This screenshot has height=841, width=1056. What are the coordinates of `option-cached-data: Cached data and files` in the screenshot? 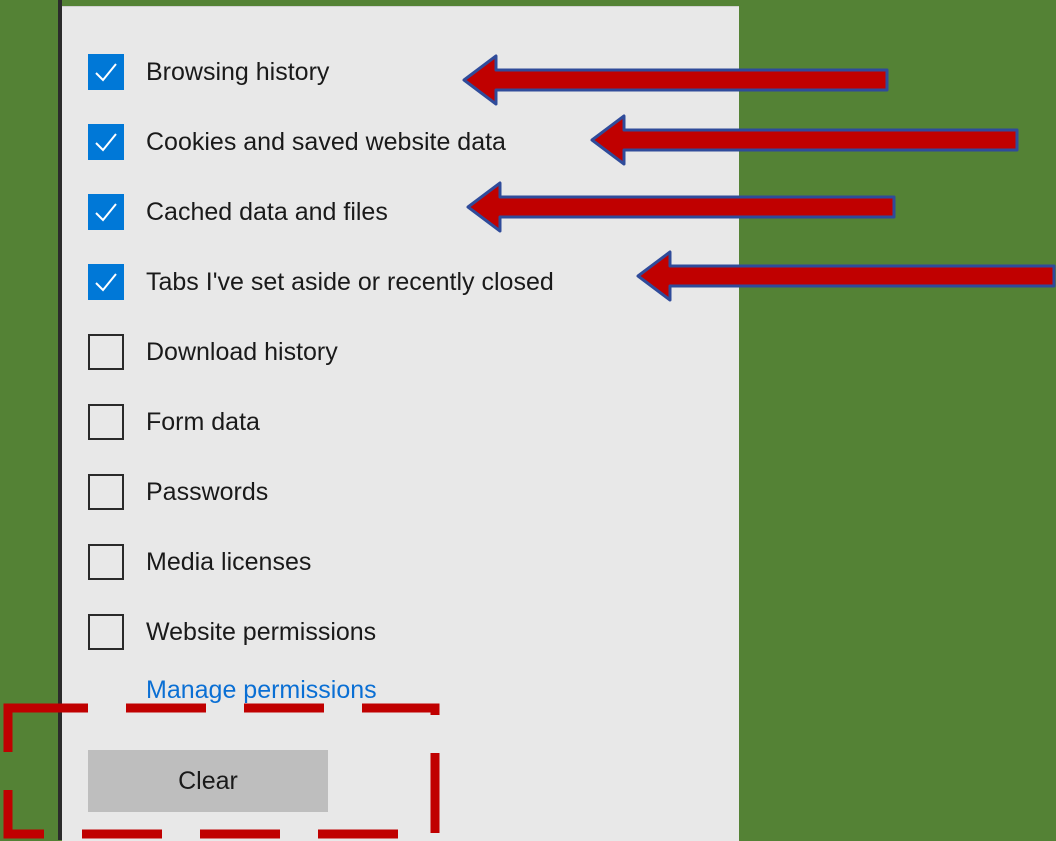 It's located at (238, 212).